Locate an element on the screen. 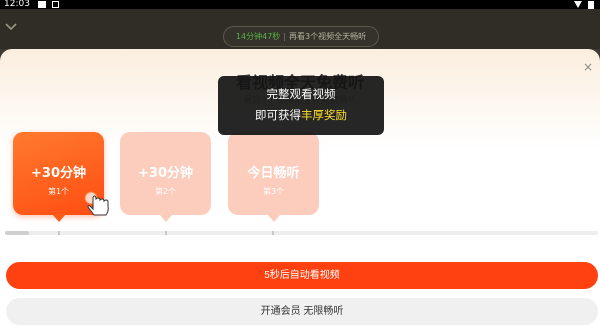 The image size is (600, 336). progress-fill is located at coordinates (17, 233).